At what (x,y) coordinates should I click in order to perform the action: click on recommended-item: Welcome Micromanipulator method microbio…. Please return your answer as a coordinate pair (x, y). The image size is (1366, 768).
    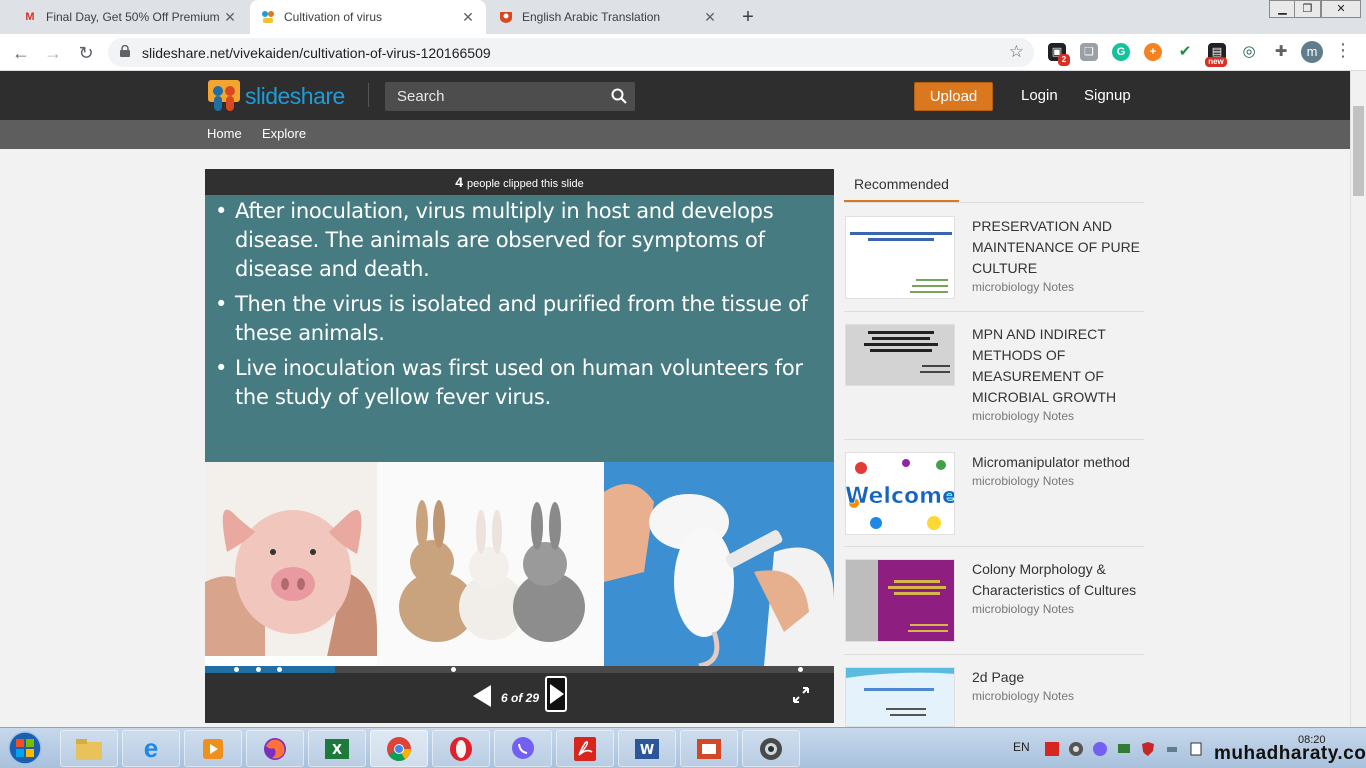
    Looking at the image, I should click on (994, 499).